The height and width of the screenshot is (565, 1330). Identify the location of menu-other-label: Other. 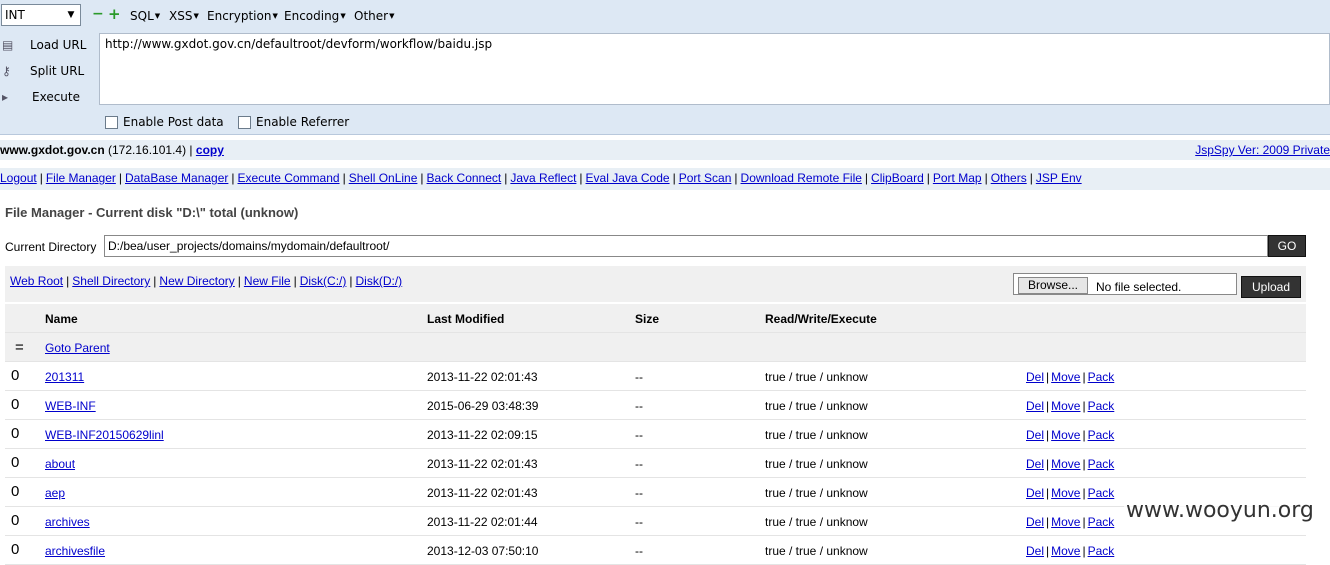
(371, 16).